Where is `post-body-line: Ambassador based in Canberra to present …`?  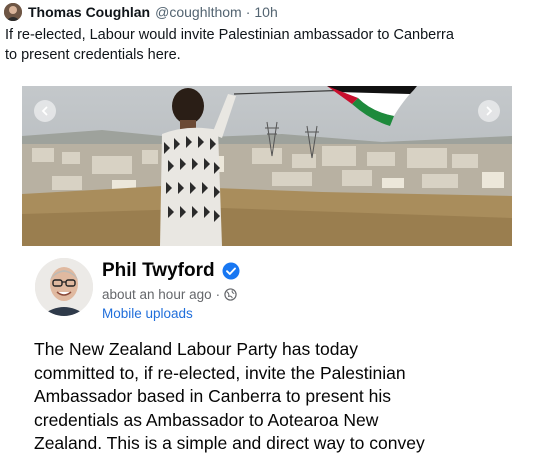 post-body-line: Ambassador based in Canberra to present … is located at coordinates (213, 396).